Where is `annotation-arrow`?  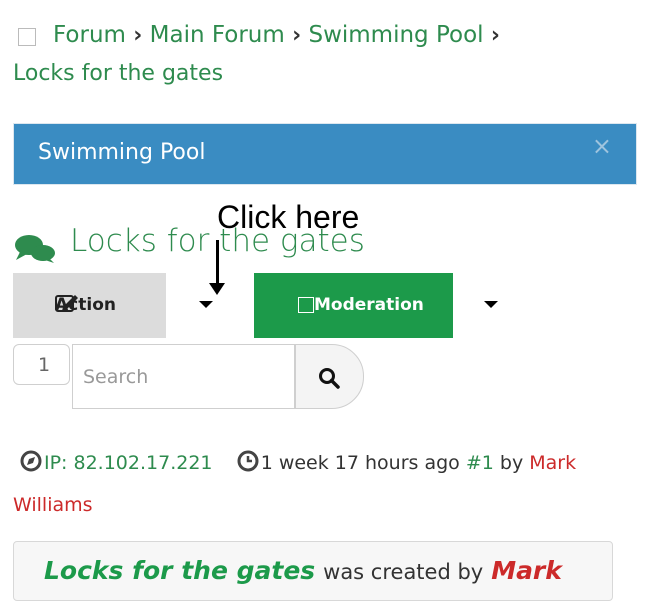 annotation-arrow is located at coordinates (217, 262).